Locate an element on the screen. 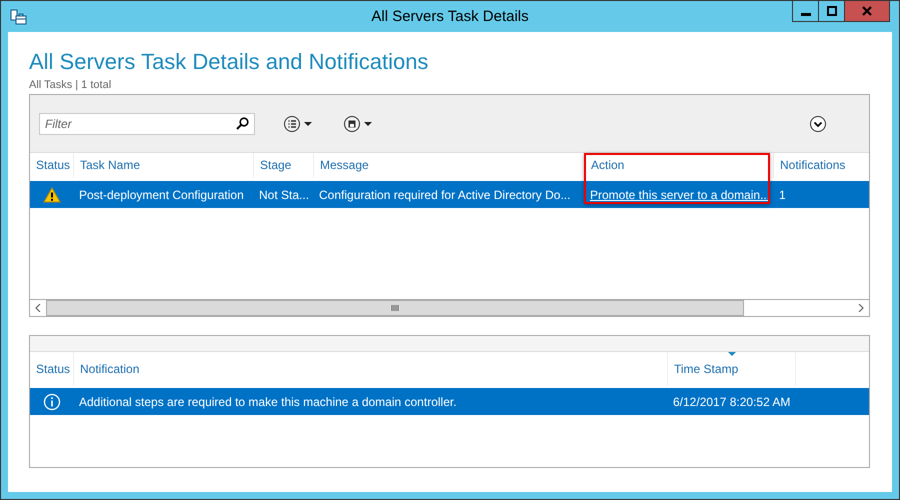 The width and height of the screenshot is (900, 500). save-button is located at coordinates (358, 123).